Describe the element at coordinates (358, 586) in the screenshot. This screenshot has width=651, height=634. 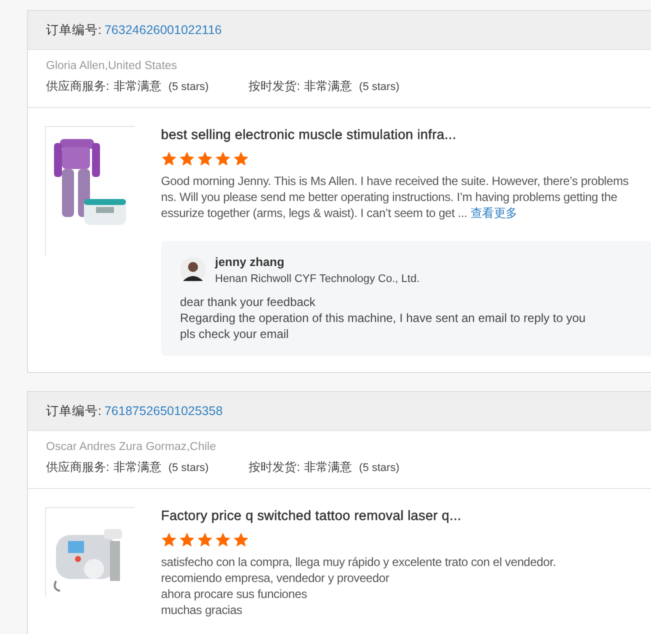
I see `review-text: satisfecho con la compra, llega muy rápido y excelente trato con el vendedor. recomiendo empresa, vendedor y proveedor ahora procare sus funciones muchas gracias` at that location.